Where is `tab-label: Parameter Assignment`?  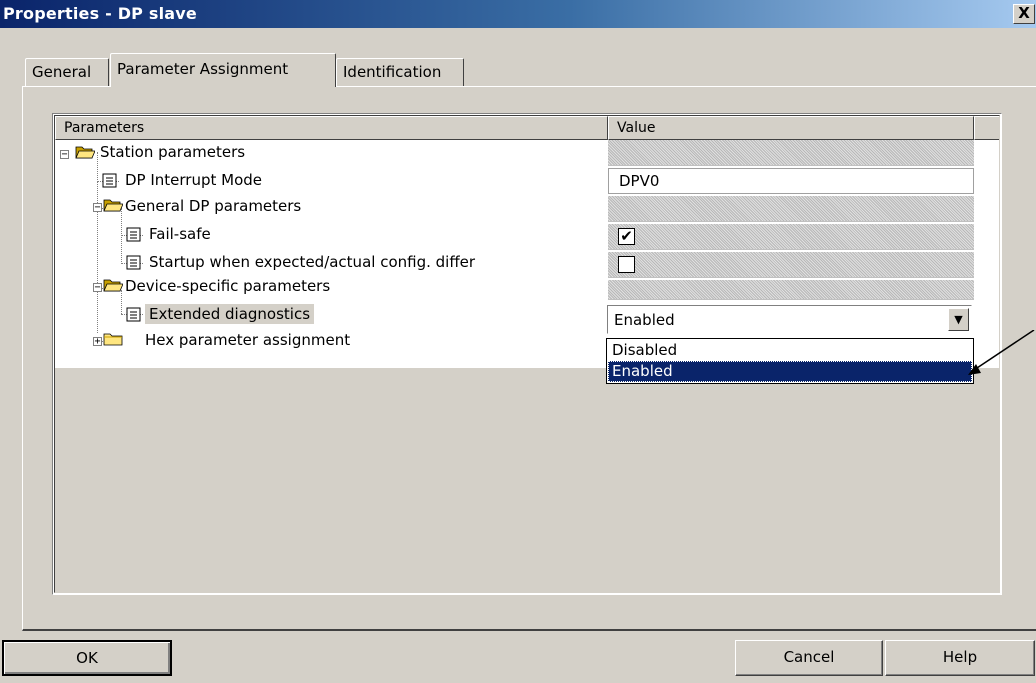 tab-label: Parameter Assignment is located at coordinates (203, 69).